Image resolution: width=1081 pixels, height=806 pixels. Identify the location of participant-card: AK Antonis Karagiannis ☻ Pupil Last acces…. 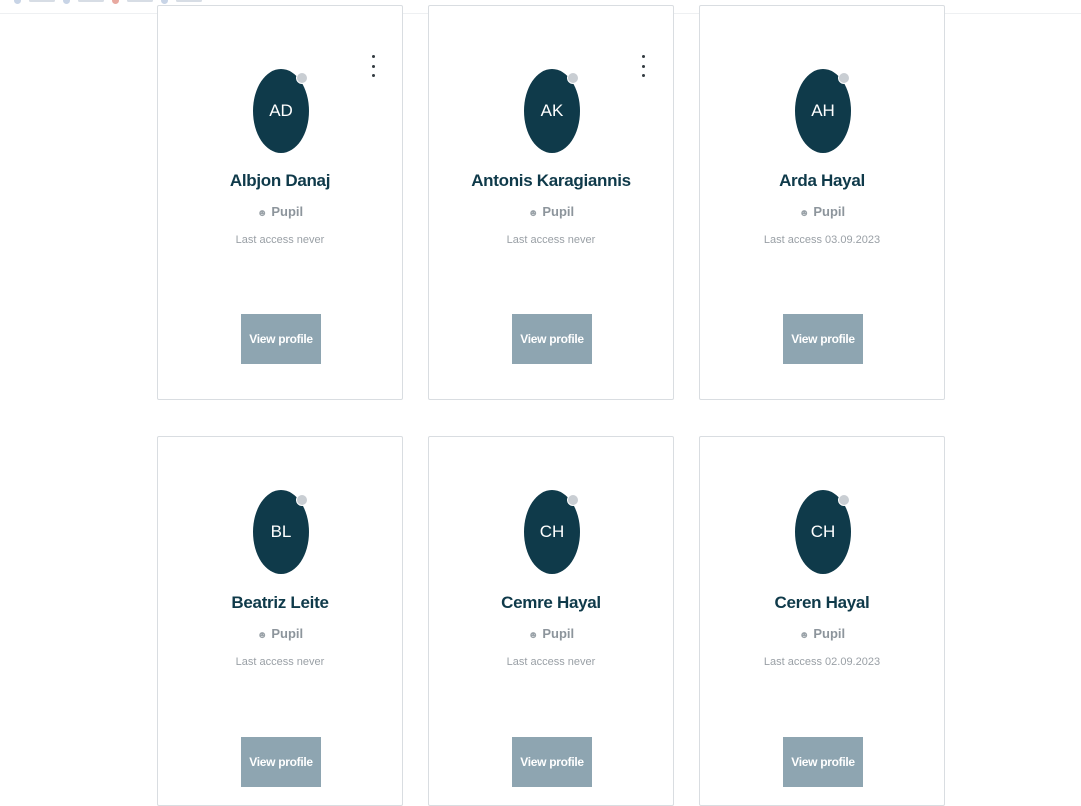
(551, 202).